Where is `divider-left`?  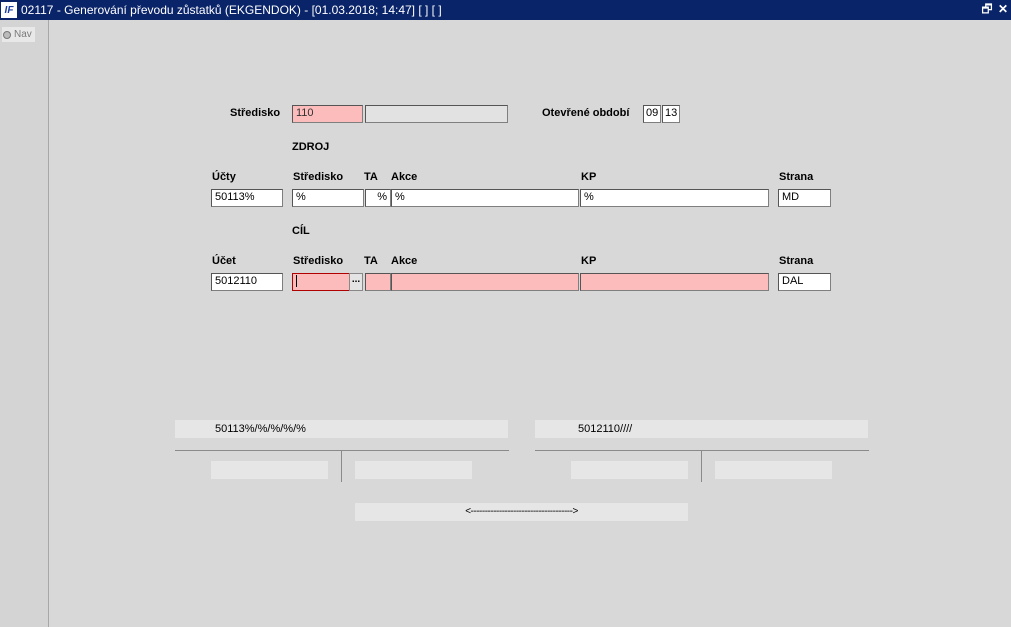 divider-left is located at coordinates (342, 450).